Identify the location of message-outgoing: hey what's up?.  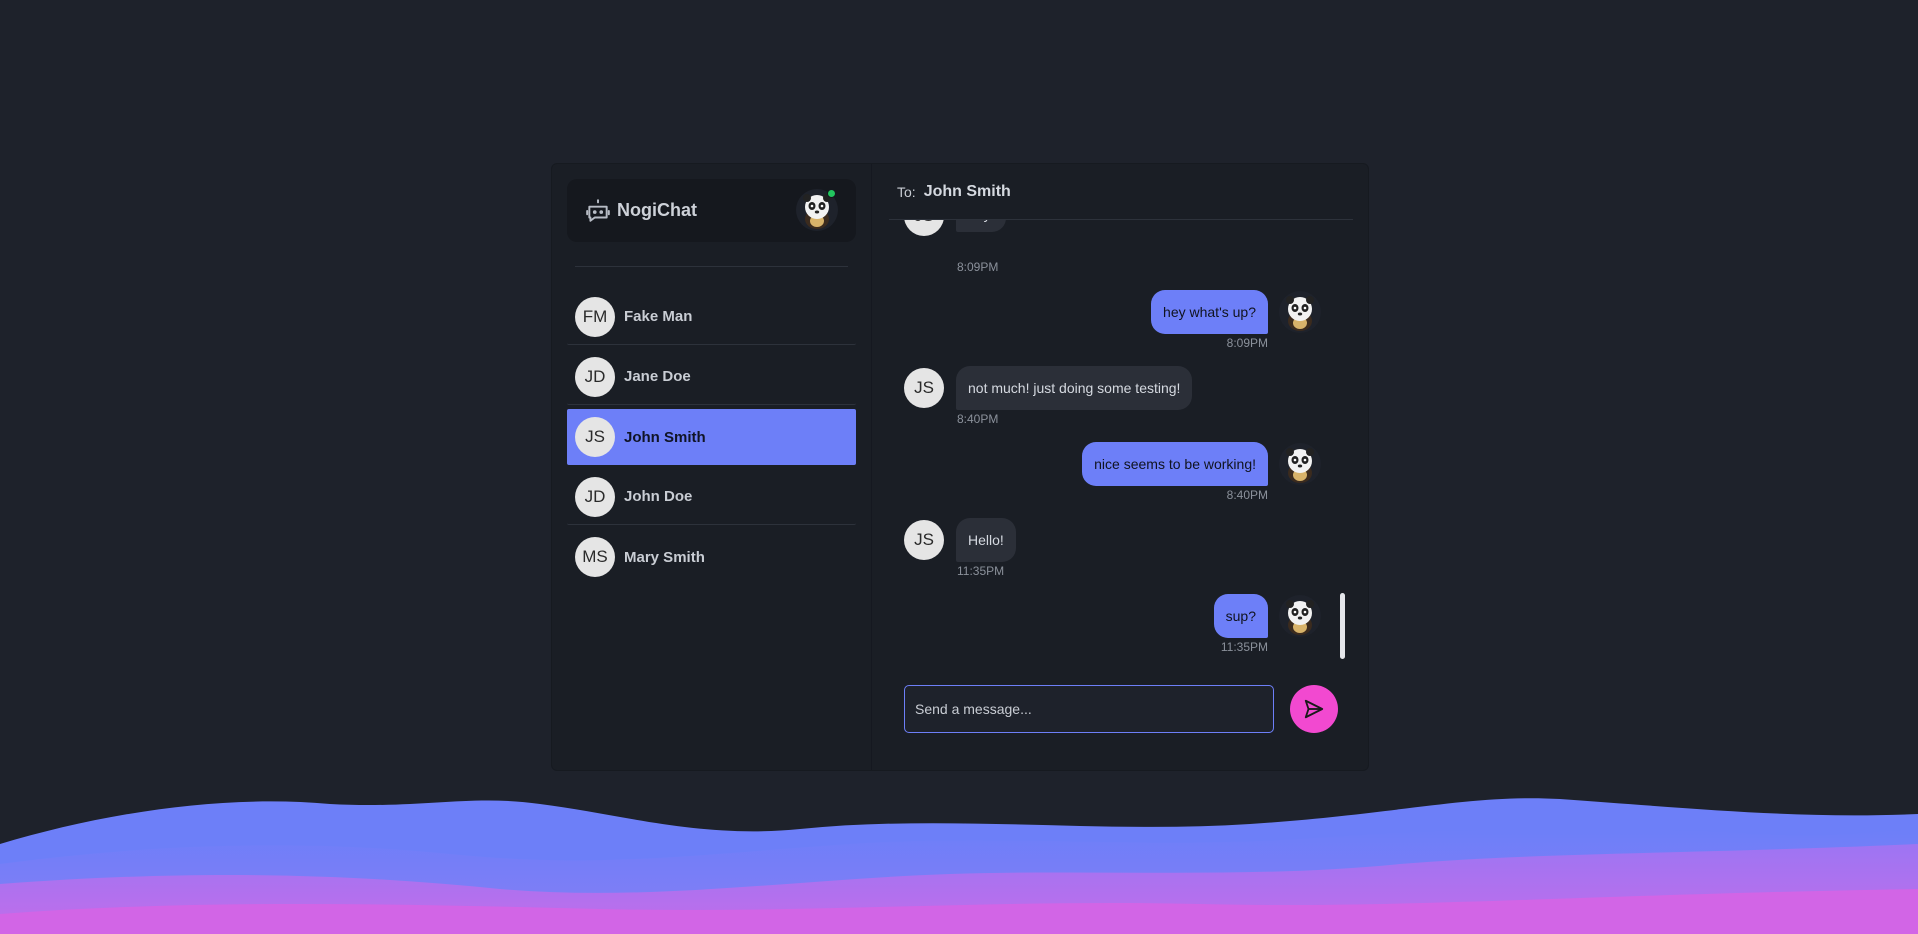
(1209, 312).